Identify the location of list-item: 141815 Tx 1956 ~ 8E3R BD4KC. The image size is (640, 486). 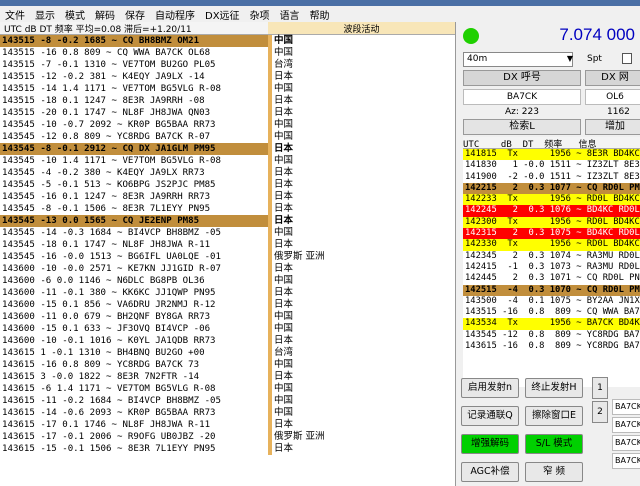
(551, 155).